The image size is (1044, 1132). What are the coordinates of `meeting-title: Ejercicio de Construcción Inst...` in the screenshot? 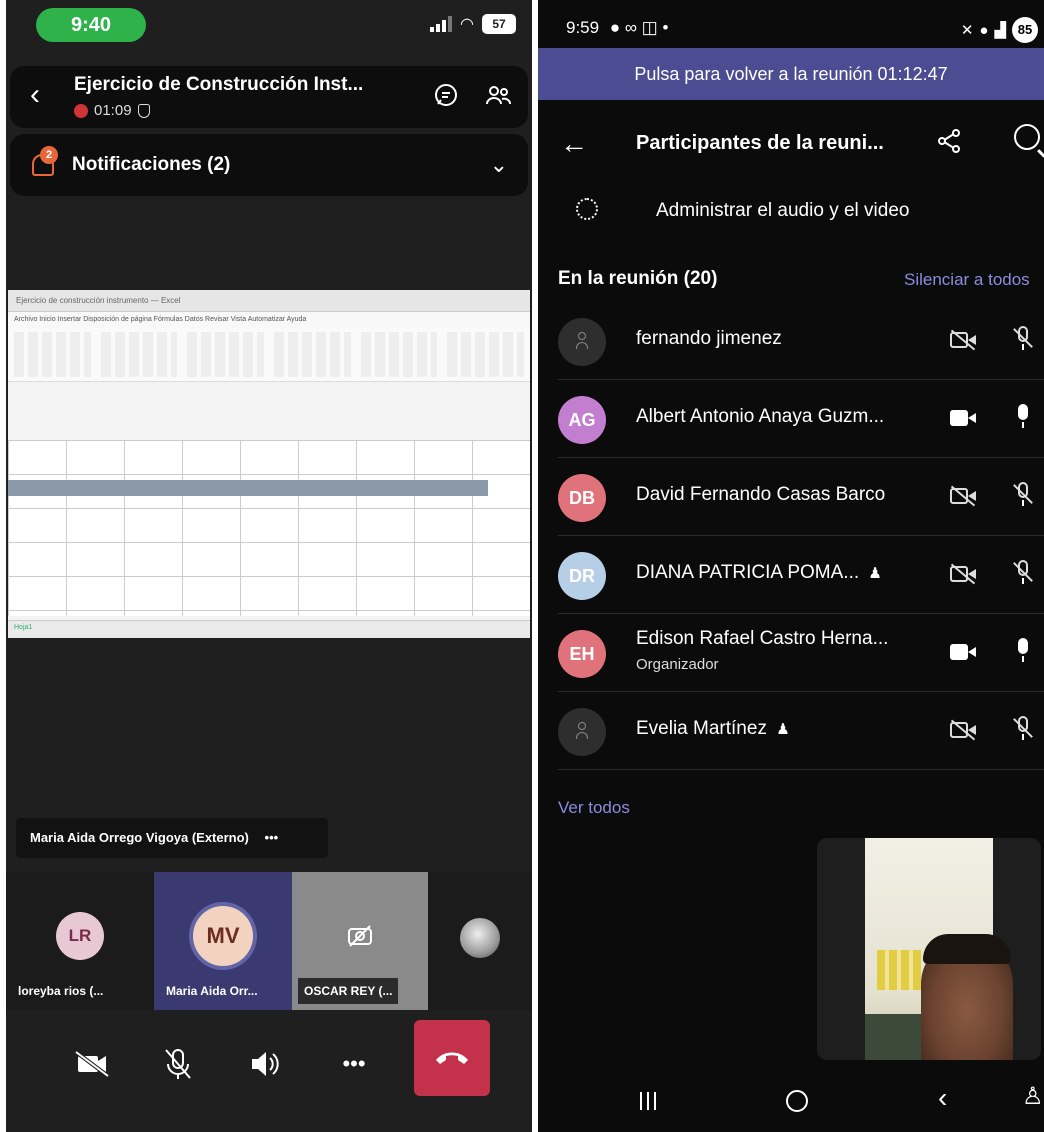 It's located at (219, 84).